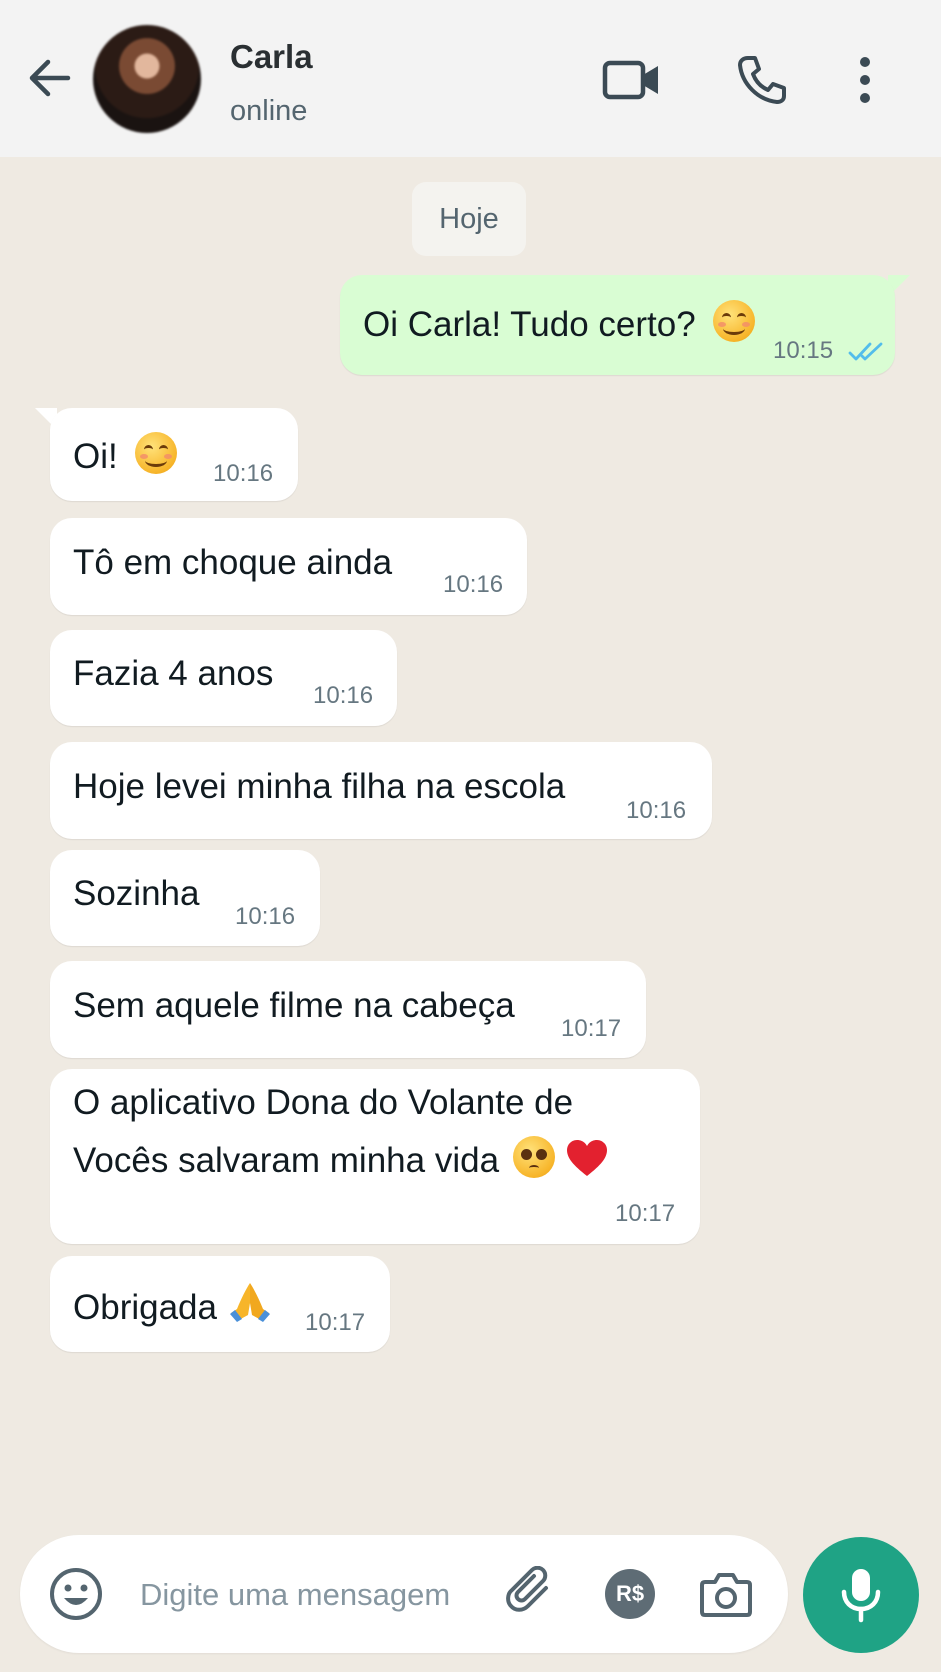 The image size is (941, 1672). I want to click on payment-label: R$, so click(630, 1593).